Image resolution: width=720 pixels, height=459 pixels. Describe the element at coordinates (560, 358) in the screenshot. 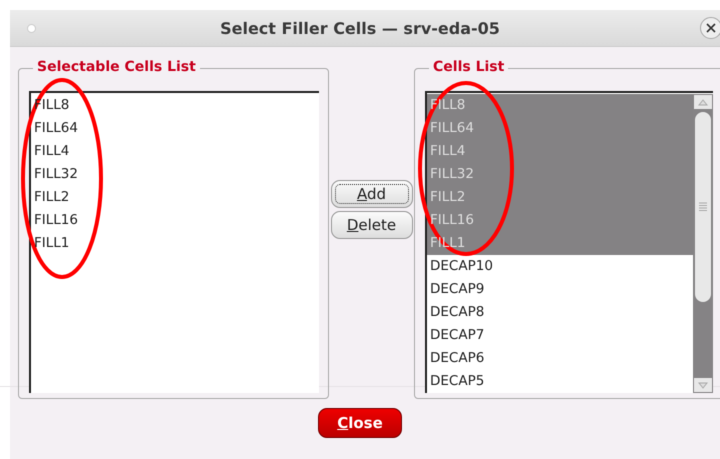

I see `list-item: DECAP6` at that location.